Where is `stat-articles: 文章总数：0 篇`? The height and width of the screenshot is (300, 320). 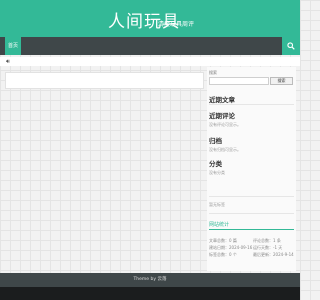 stat-articles: 文章总数：0 篇 is located at coordinates (223, 240).